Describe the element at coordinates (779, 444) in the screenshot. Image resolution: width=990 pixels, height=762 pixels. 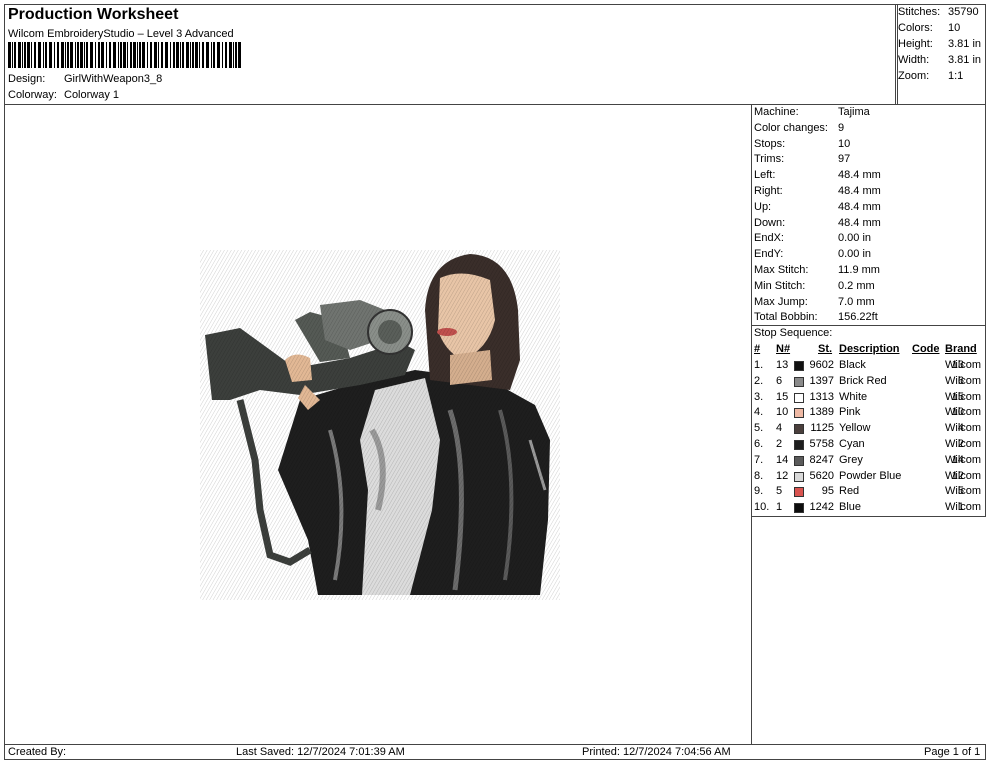
I see `stop-sequence-n: 2` at that location.